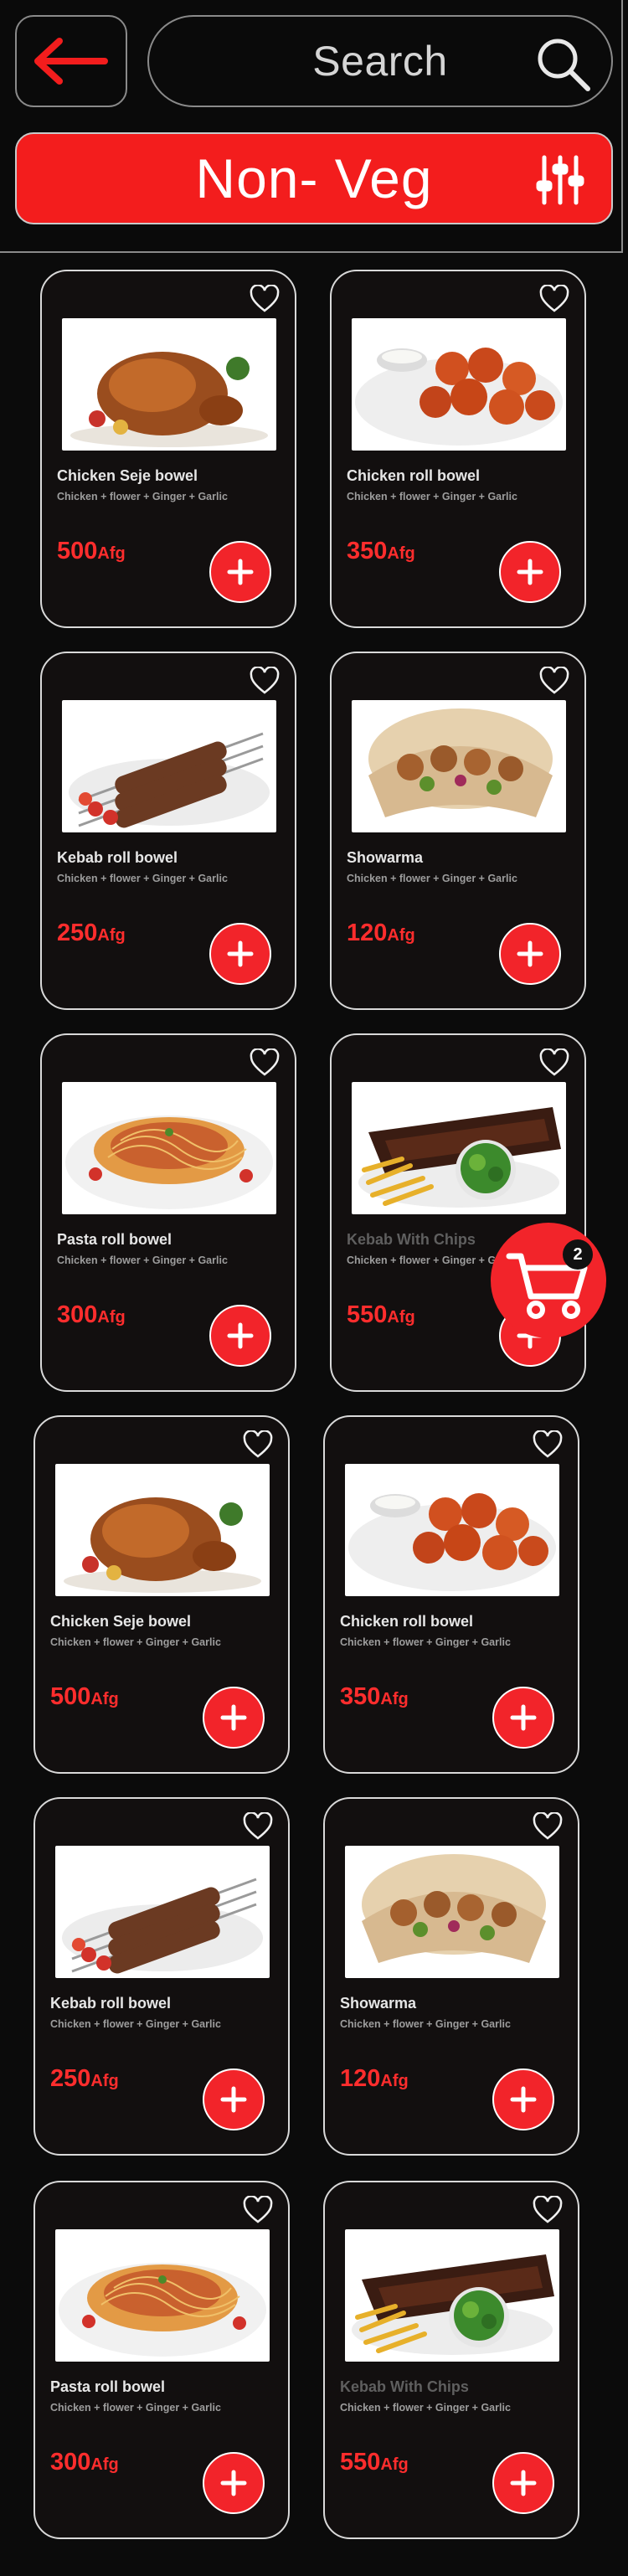  I want to click on search-bar: Search, so click(380, 61).